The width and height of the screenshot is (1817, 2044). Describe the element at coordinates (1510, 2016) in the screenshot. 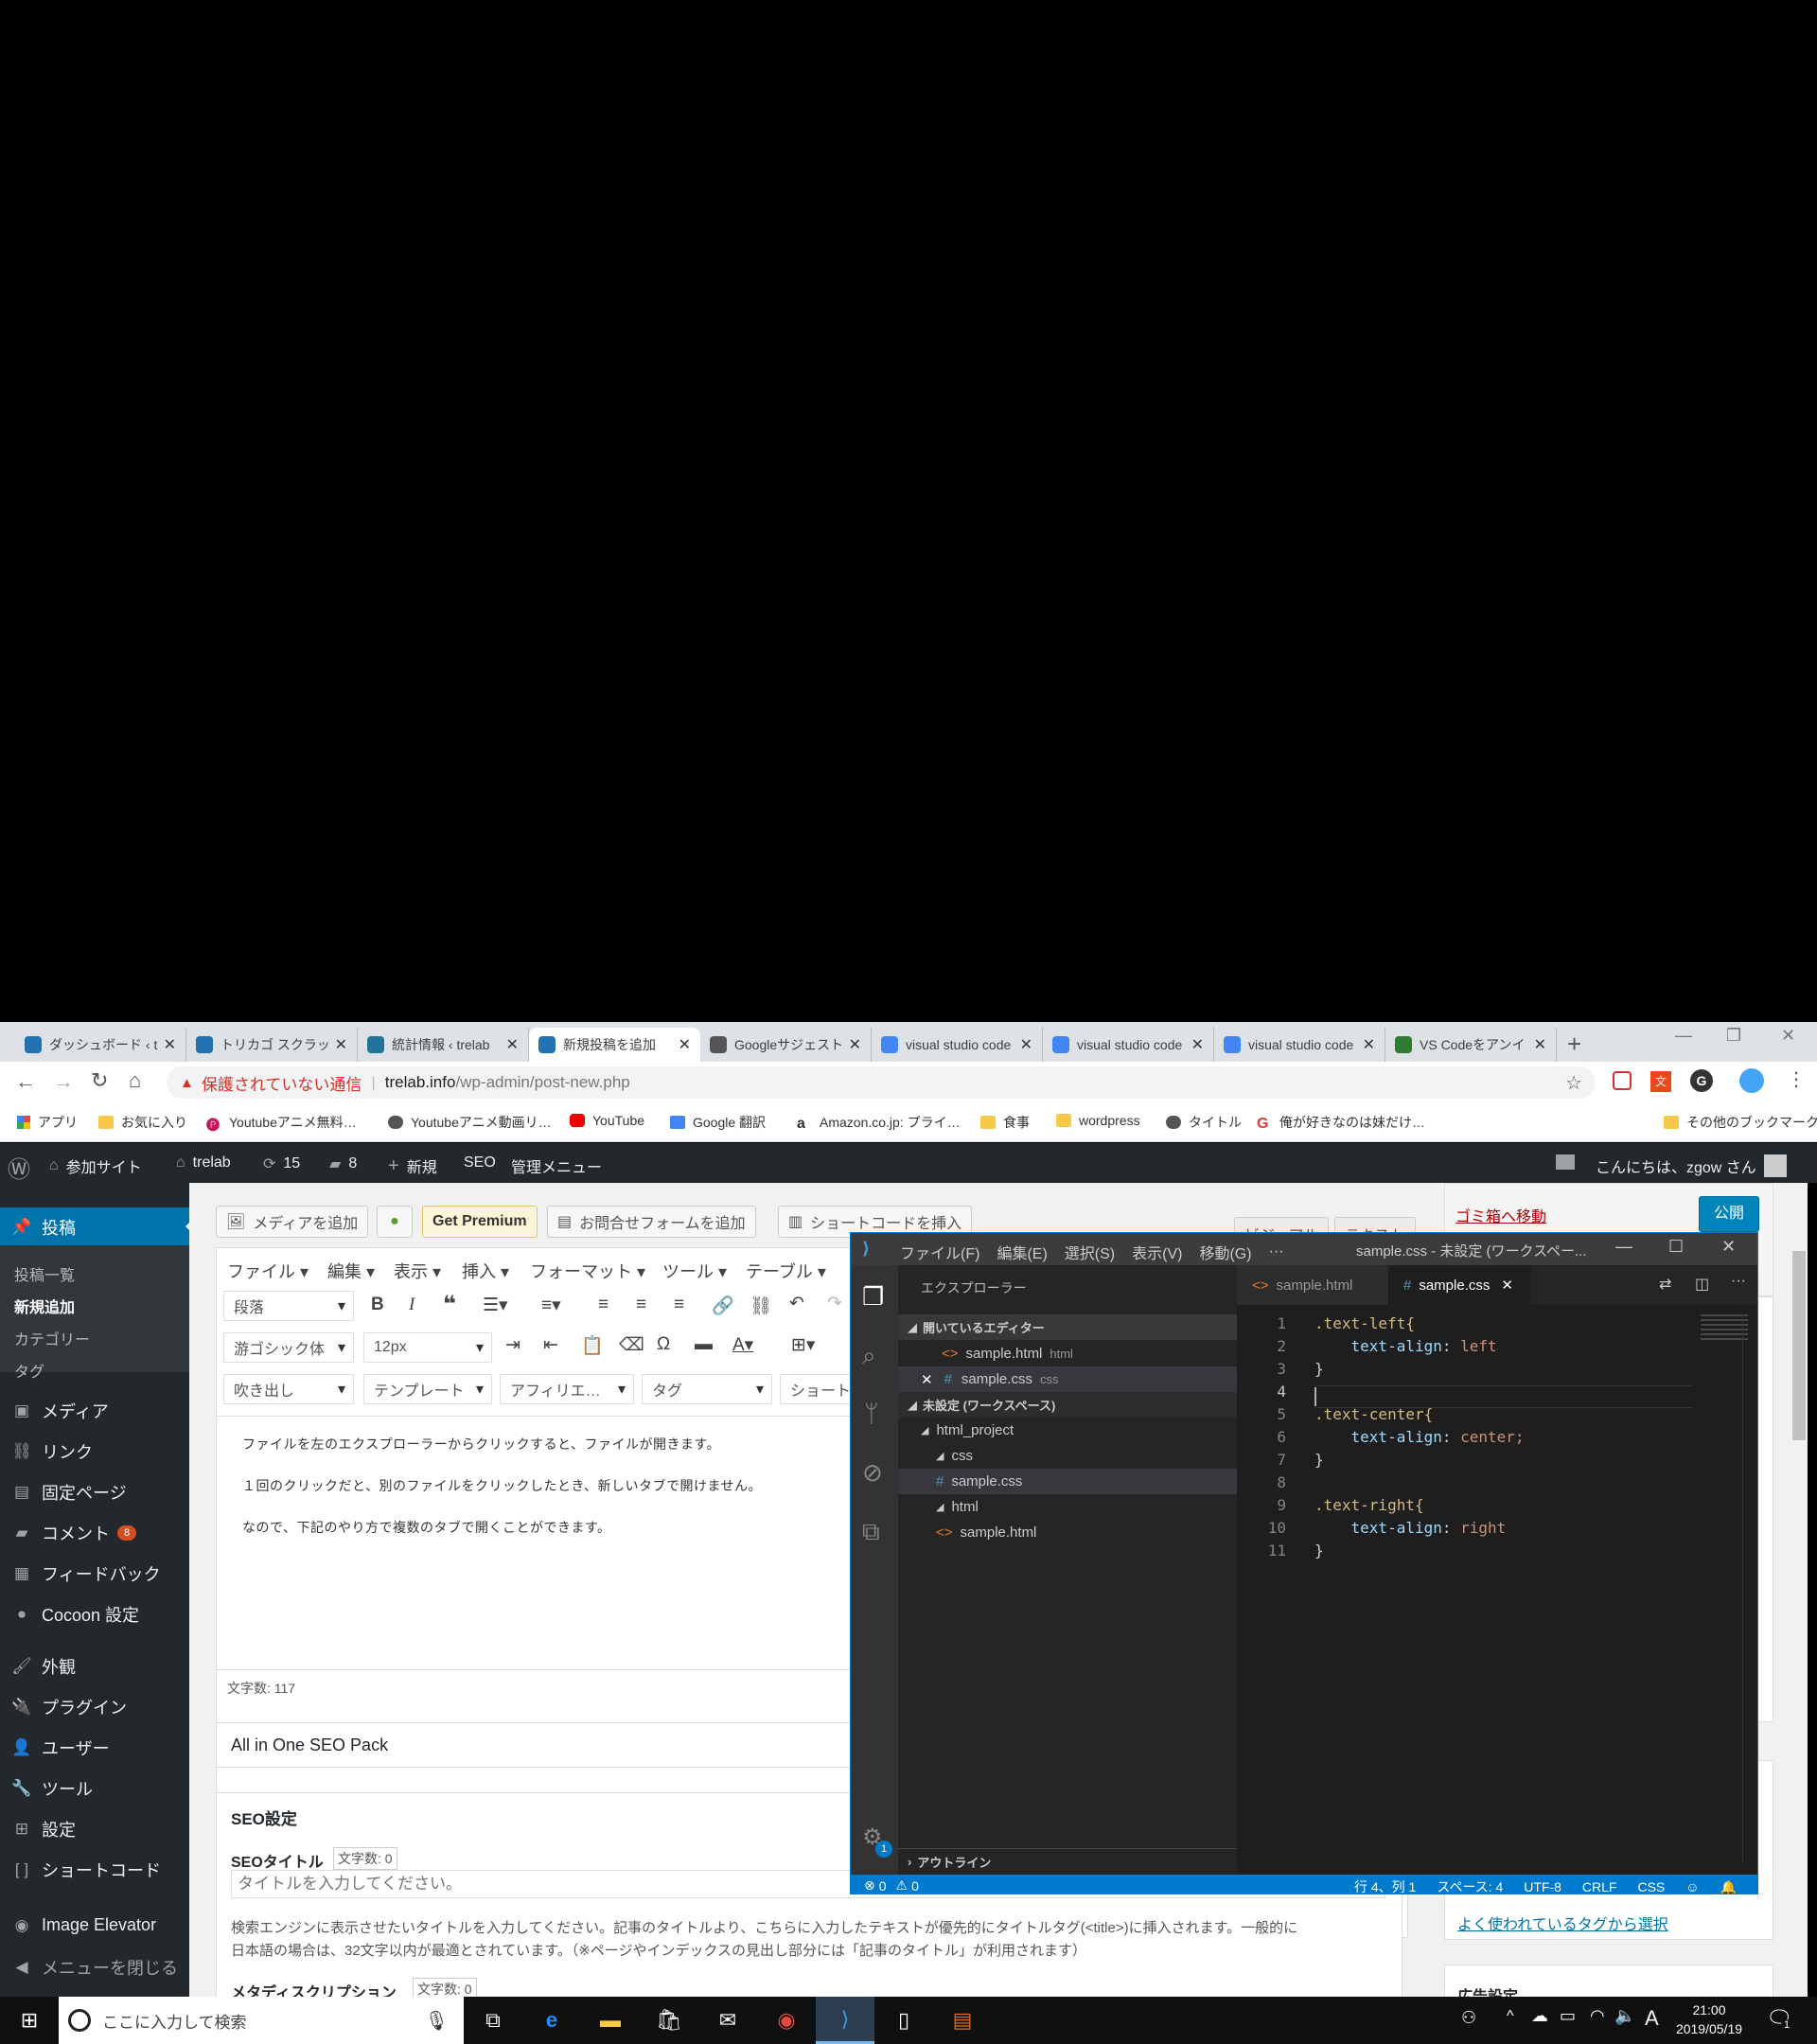

I see `chevron-up-icon: ^` at that location.